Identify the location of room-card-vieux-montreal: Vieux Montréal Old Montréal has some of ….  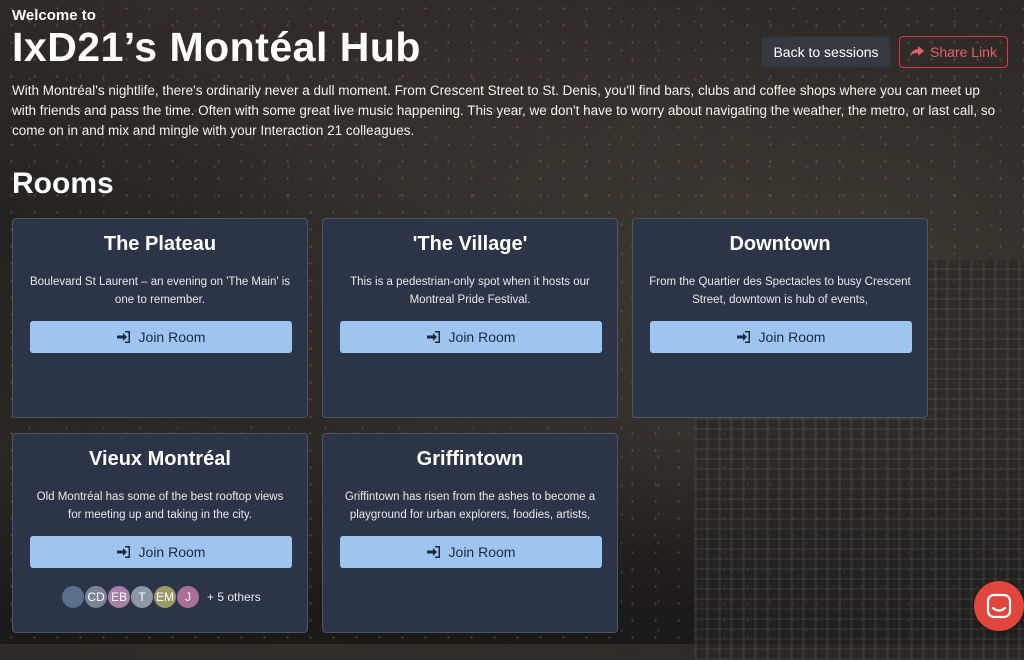
(160, 533).